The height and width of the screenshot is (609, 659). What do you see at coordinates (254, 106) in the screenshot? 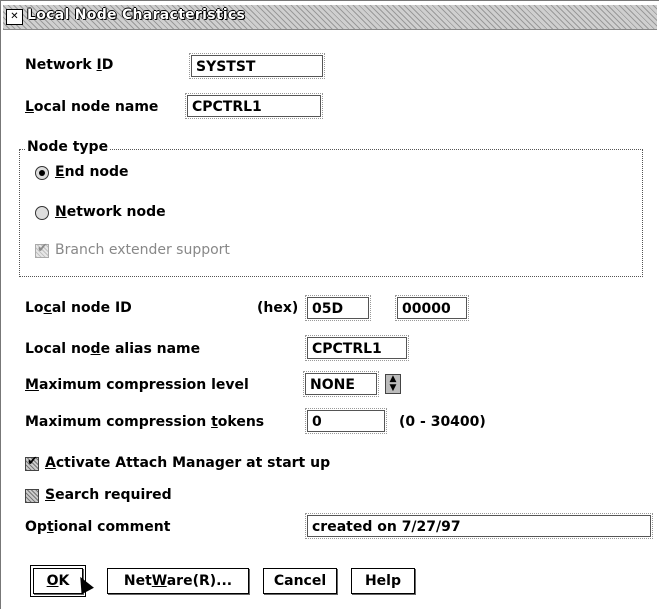
I see `local-node-name-input: CPCTRL1` at bounding box center [254, 106].